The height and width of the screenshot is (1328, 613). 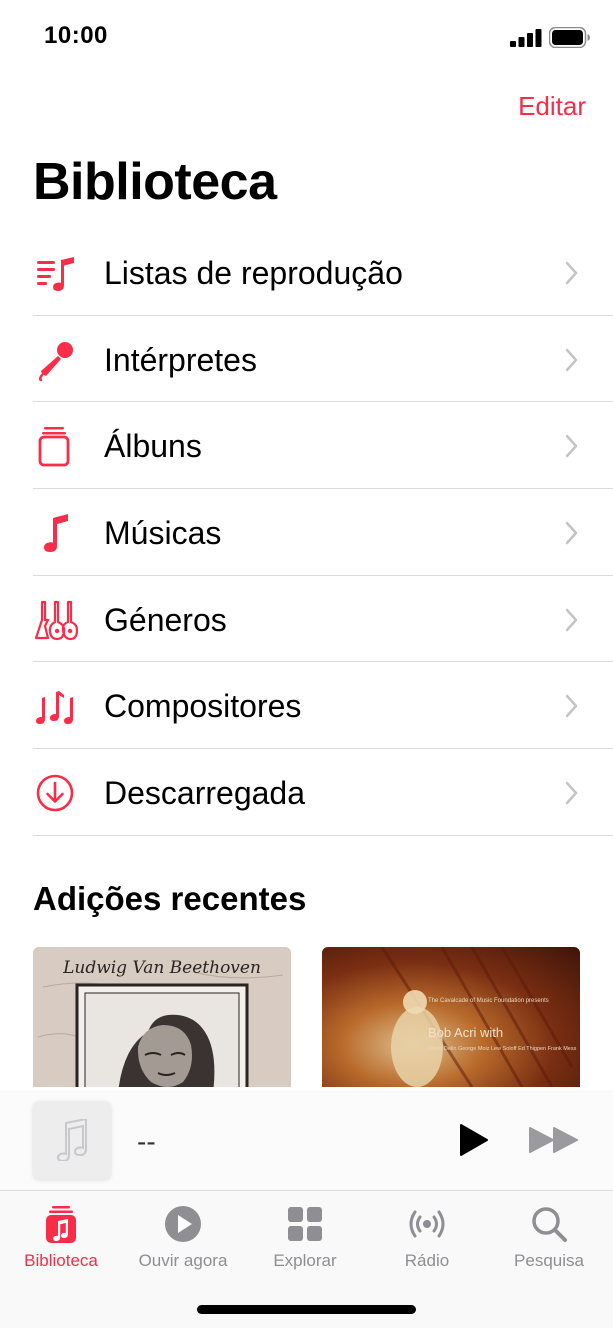 What do you see at coordinates (554, 1140) in the screenshot?
I see `fast-forward-icon` at bounding box center [554, 1140].